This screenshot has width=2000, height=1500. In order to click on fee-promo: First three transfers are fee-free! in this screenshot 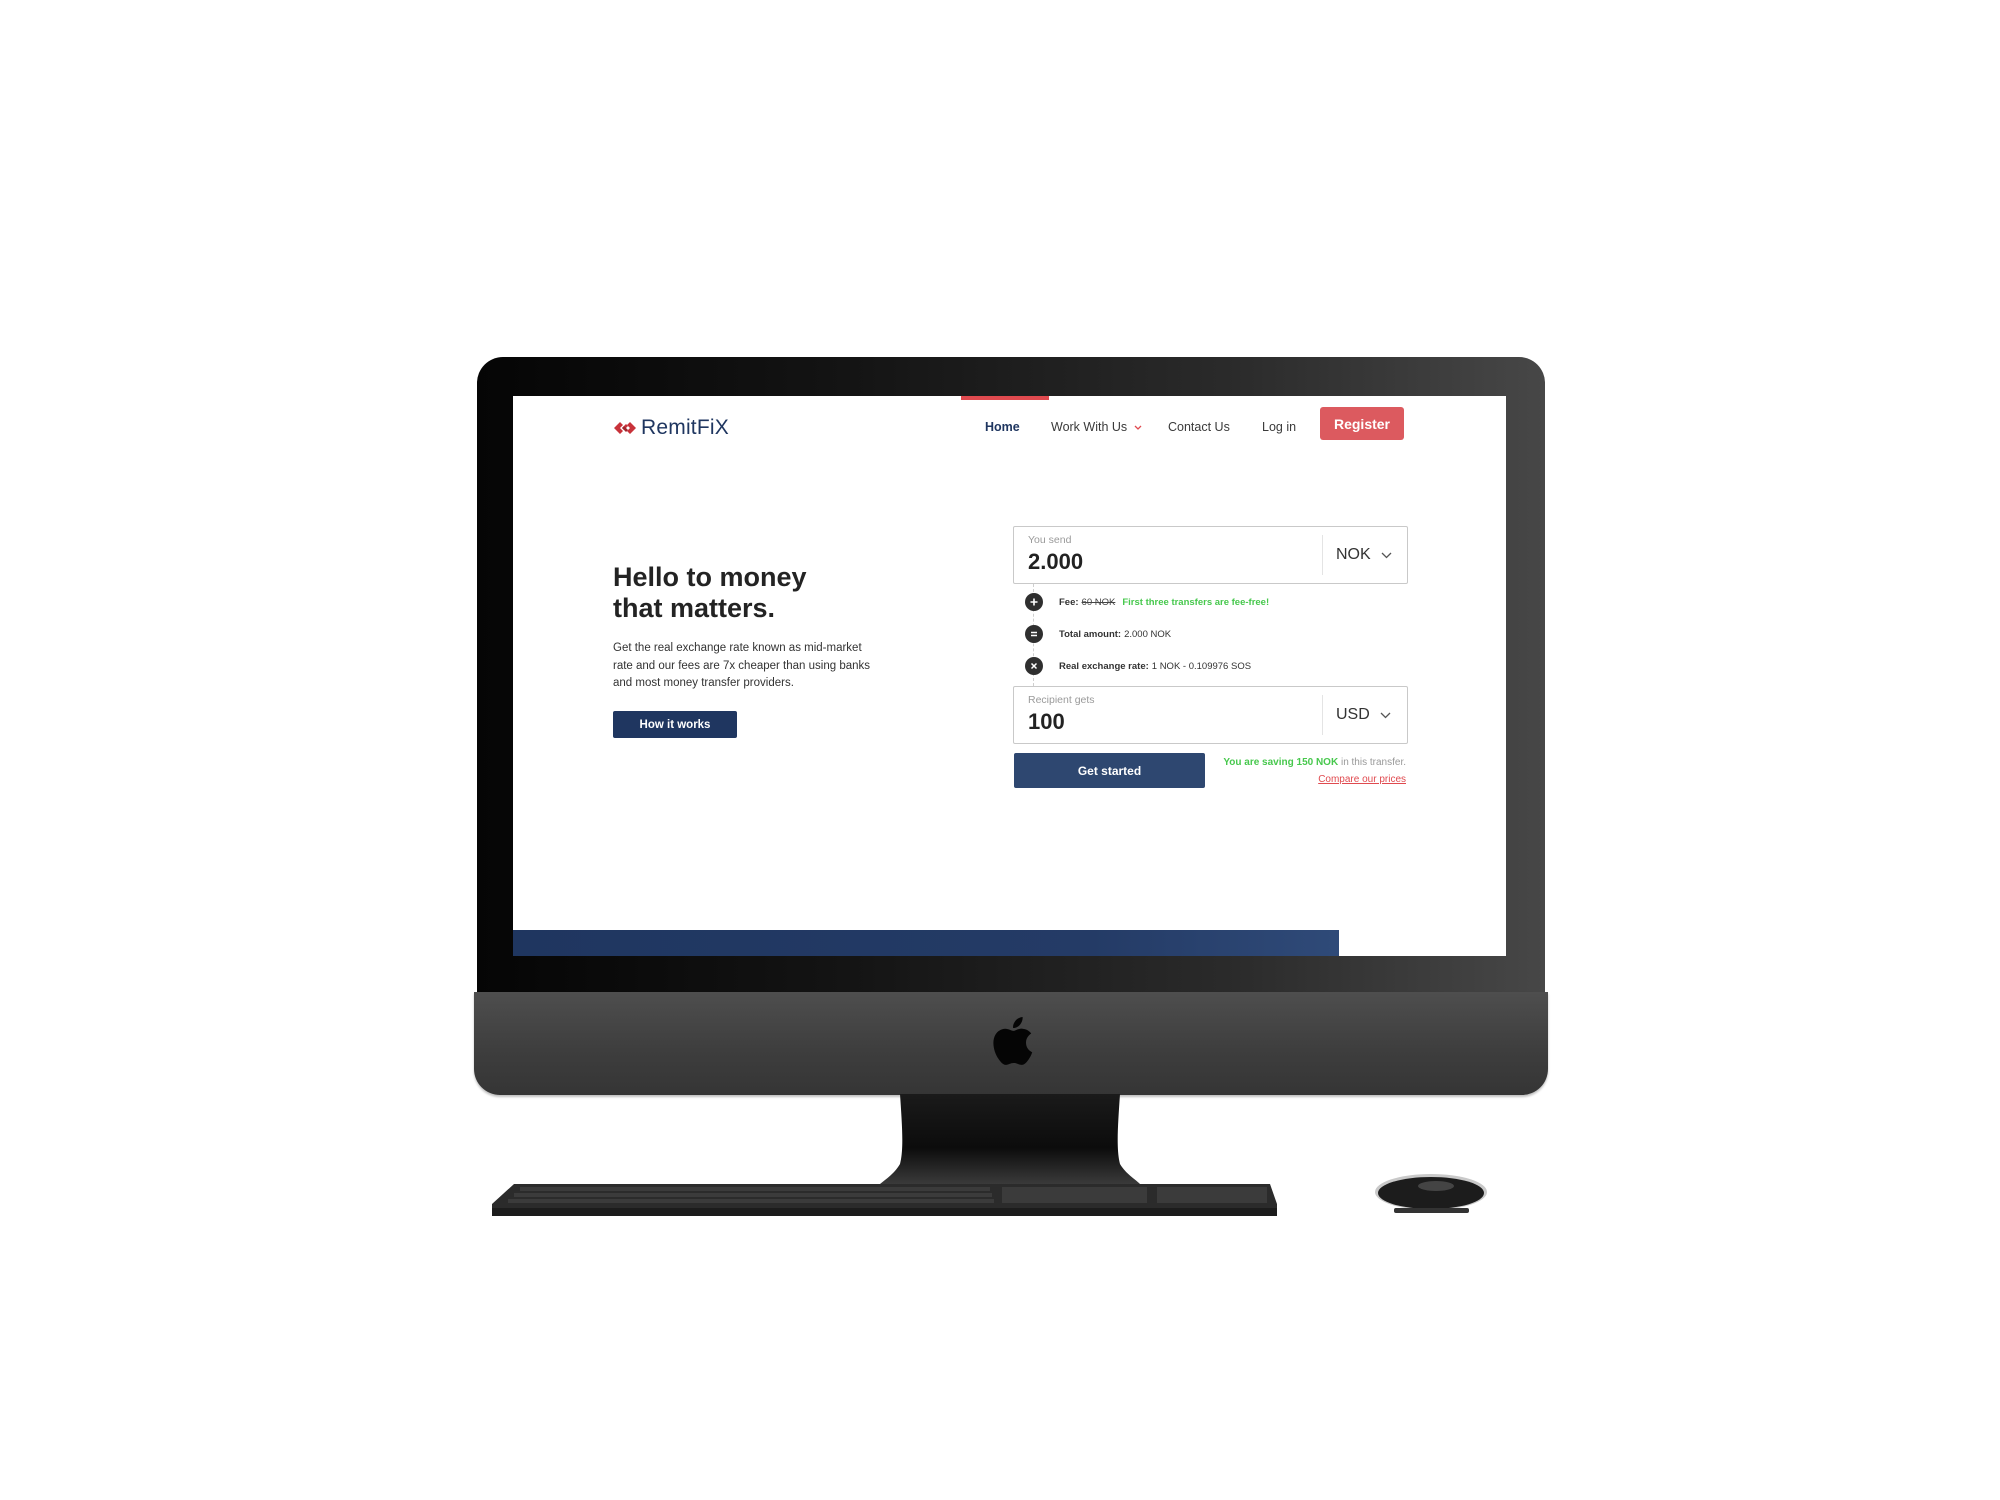, I will do `click(1196, 602)`.